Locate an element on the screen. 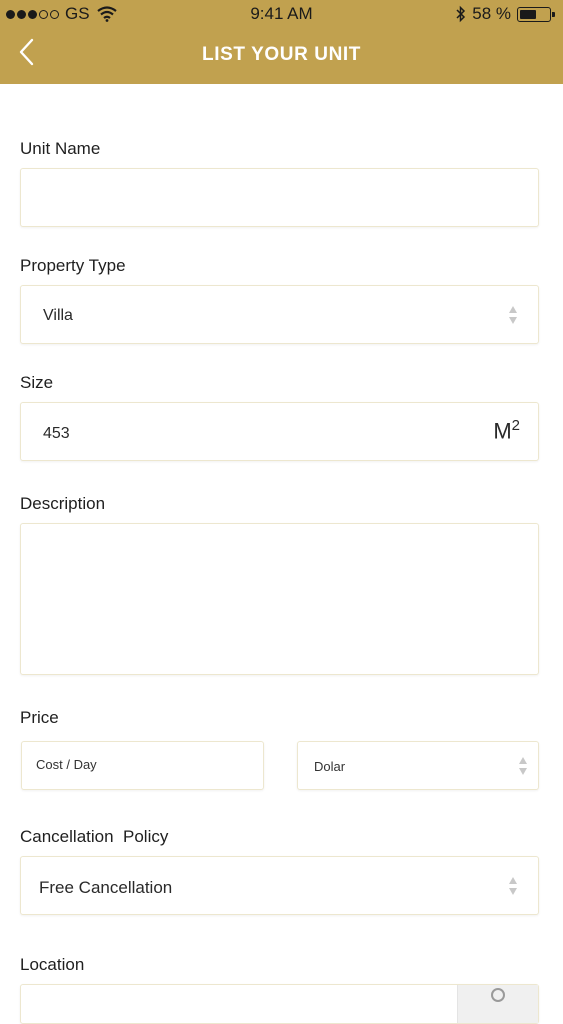 This screenshot has width=563, height=1024. size-unit-exponent: 2 is located at coordinates (515, 425).